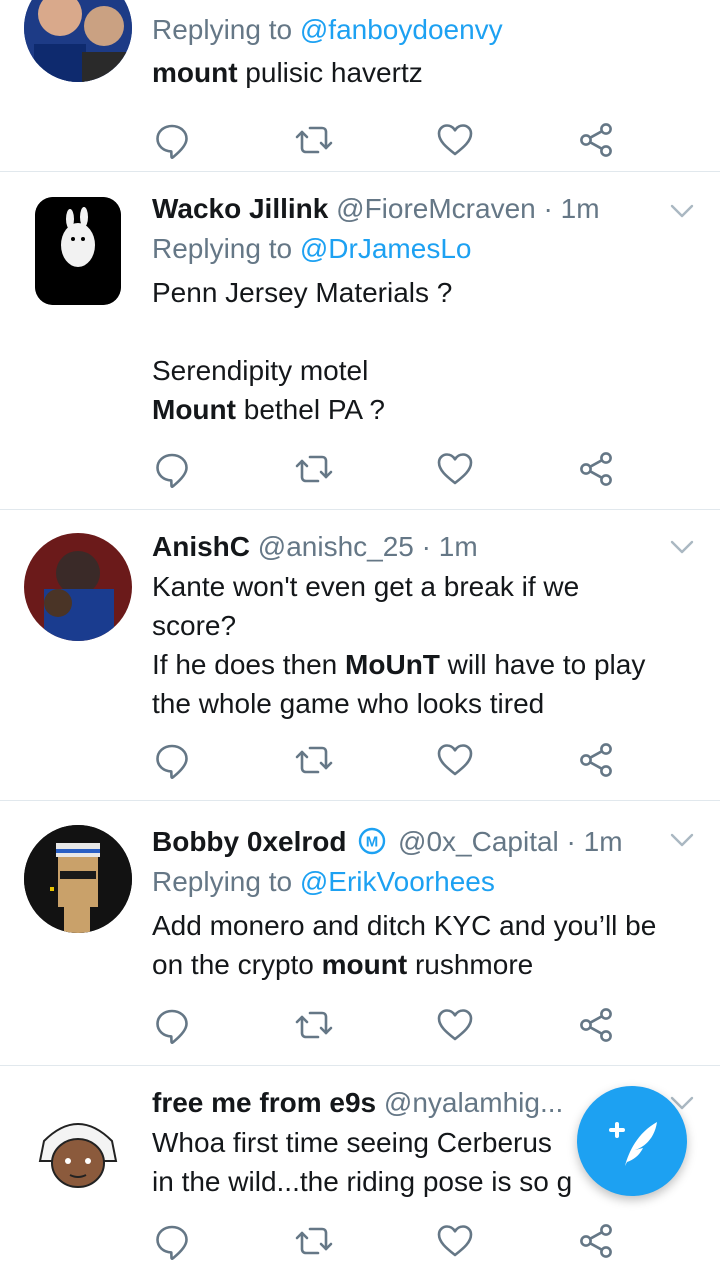 The height and width of the screenshot is (1261, 720). I want to click on highlight-term: MoUnT, so click(392, 664).